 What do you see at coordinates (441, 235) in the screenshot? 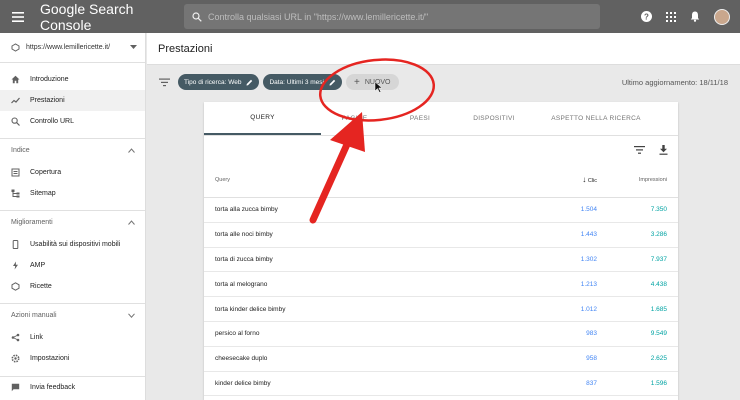
I see `table-row: torta alle noci bimby 1.443 3.286` at bounding box center [441, 235].